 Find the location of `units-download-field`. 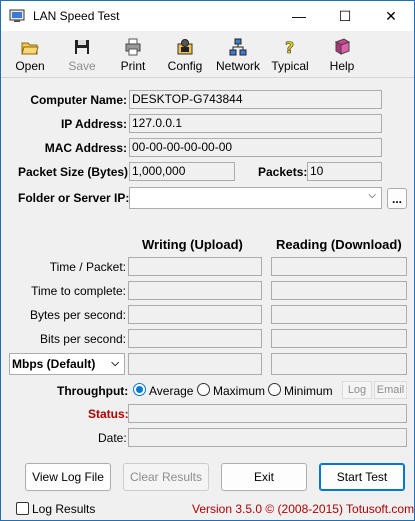

units-download-field is located at coordinates (339, 364).